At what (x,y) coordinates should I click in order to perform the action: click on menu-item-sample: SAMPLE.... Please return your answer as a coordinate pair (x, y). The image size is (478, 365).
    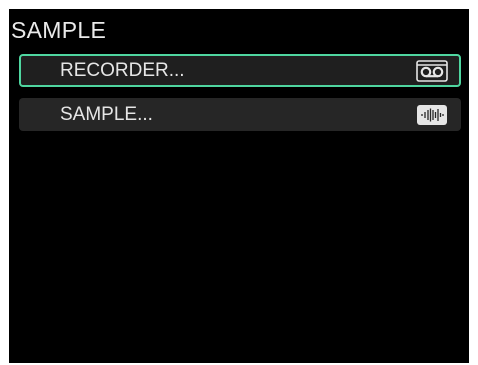
    Looking at the image, I should click on (240, 114).